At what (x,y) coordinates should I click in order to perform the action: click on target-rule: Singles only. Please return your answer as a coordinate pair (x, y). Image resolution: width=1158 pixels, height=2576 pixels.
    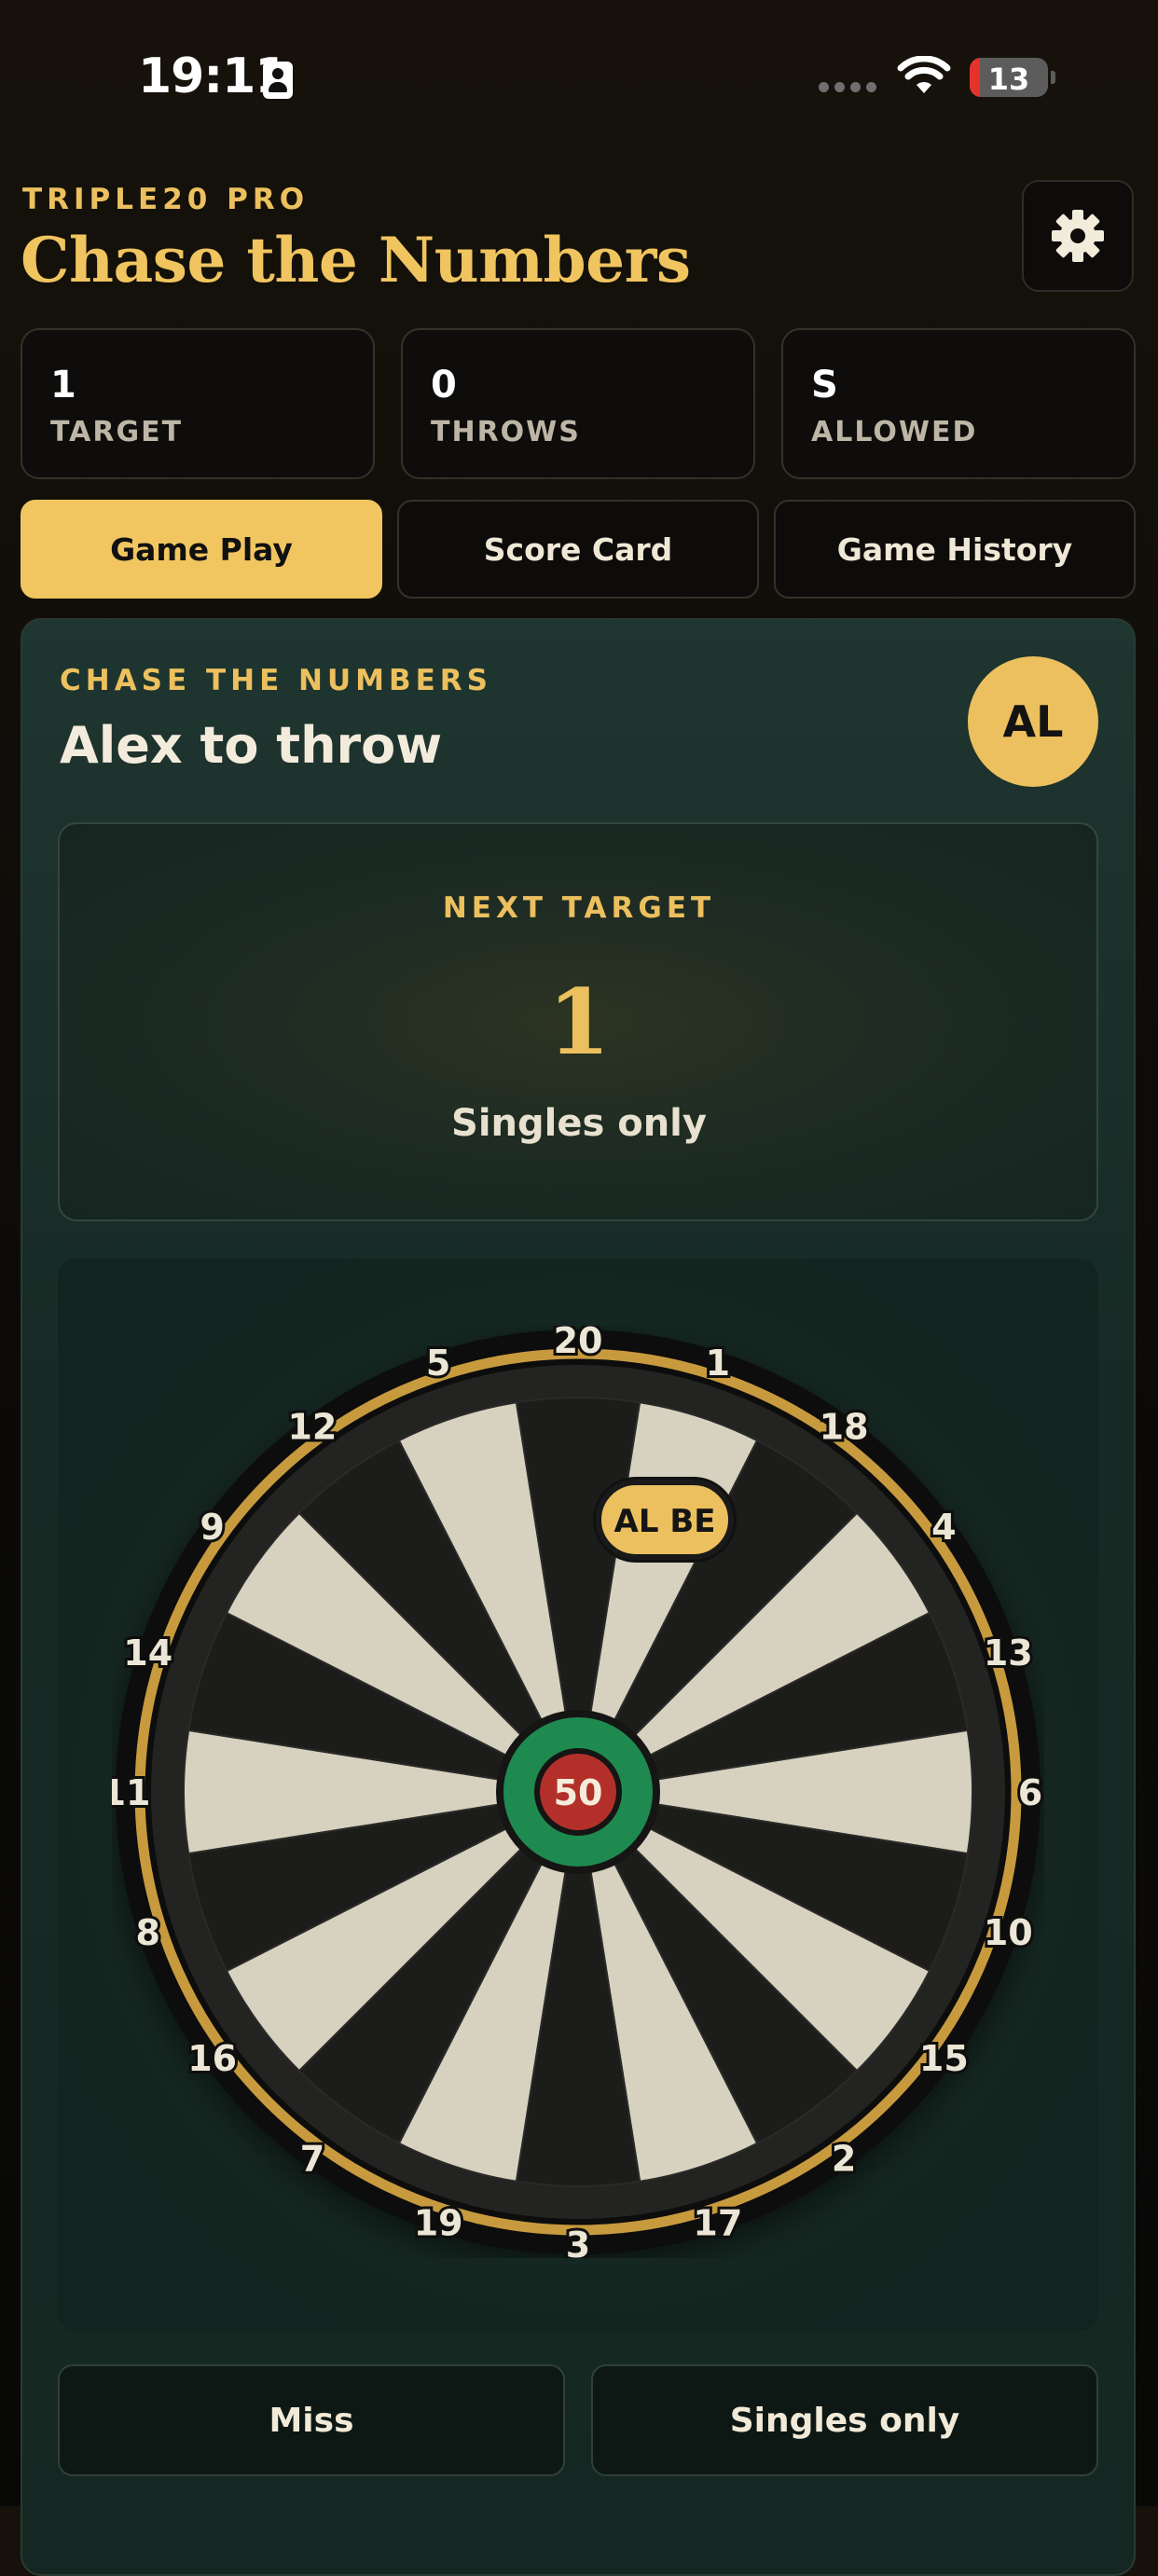
    Looking at the image, I should click on (579, 1123).